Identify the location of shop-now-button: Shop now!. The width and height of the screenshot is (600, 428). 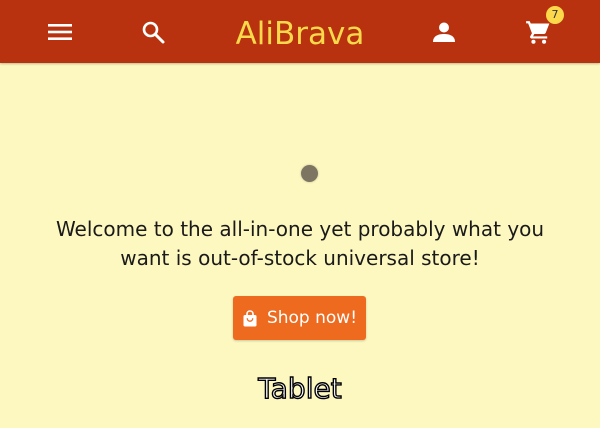
(299, 318).